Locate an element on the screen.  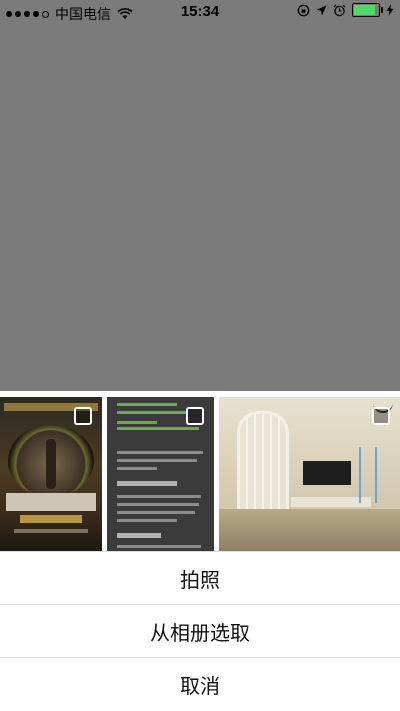
take-photo-button: 拍照 is located at coordinates (200, 578).